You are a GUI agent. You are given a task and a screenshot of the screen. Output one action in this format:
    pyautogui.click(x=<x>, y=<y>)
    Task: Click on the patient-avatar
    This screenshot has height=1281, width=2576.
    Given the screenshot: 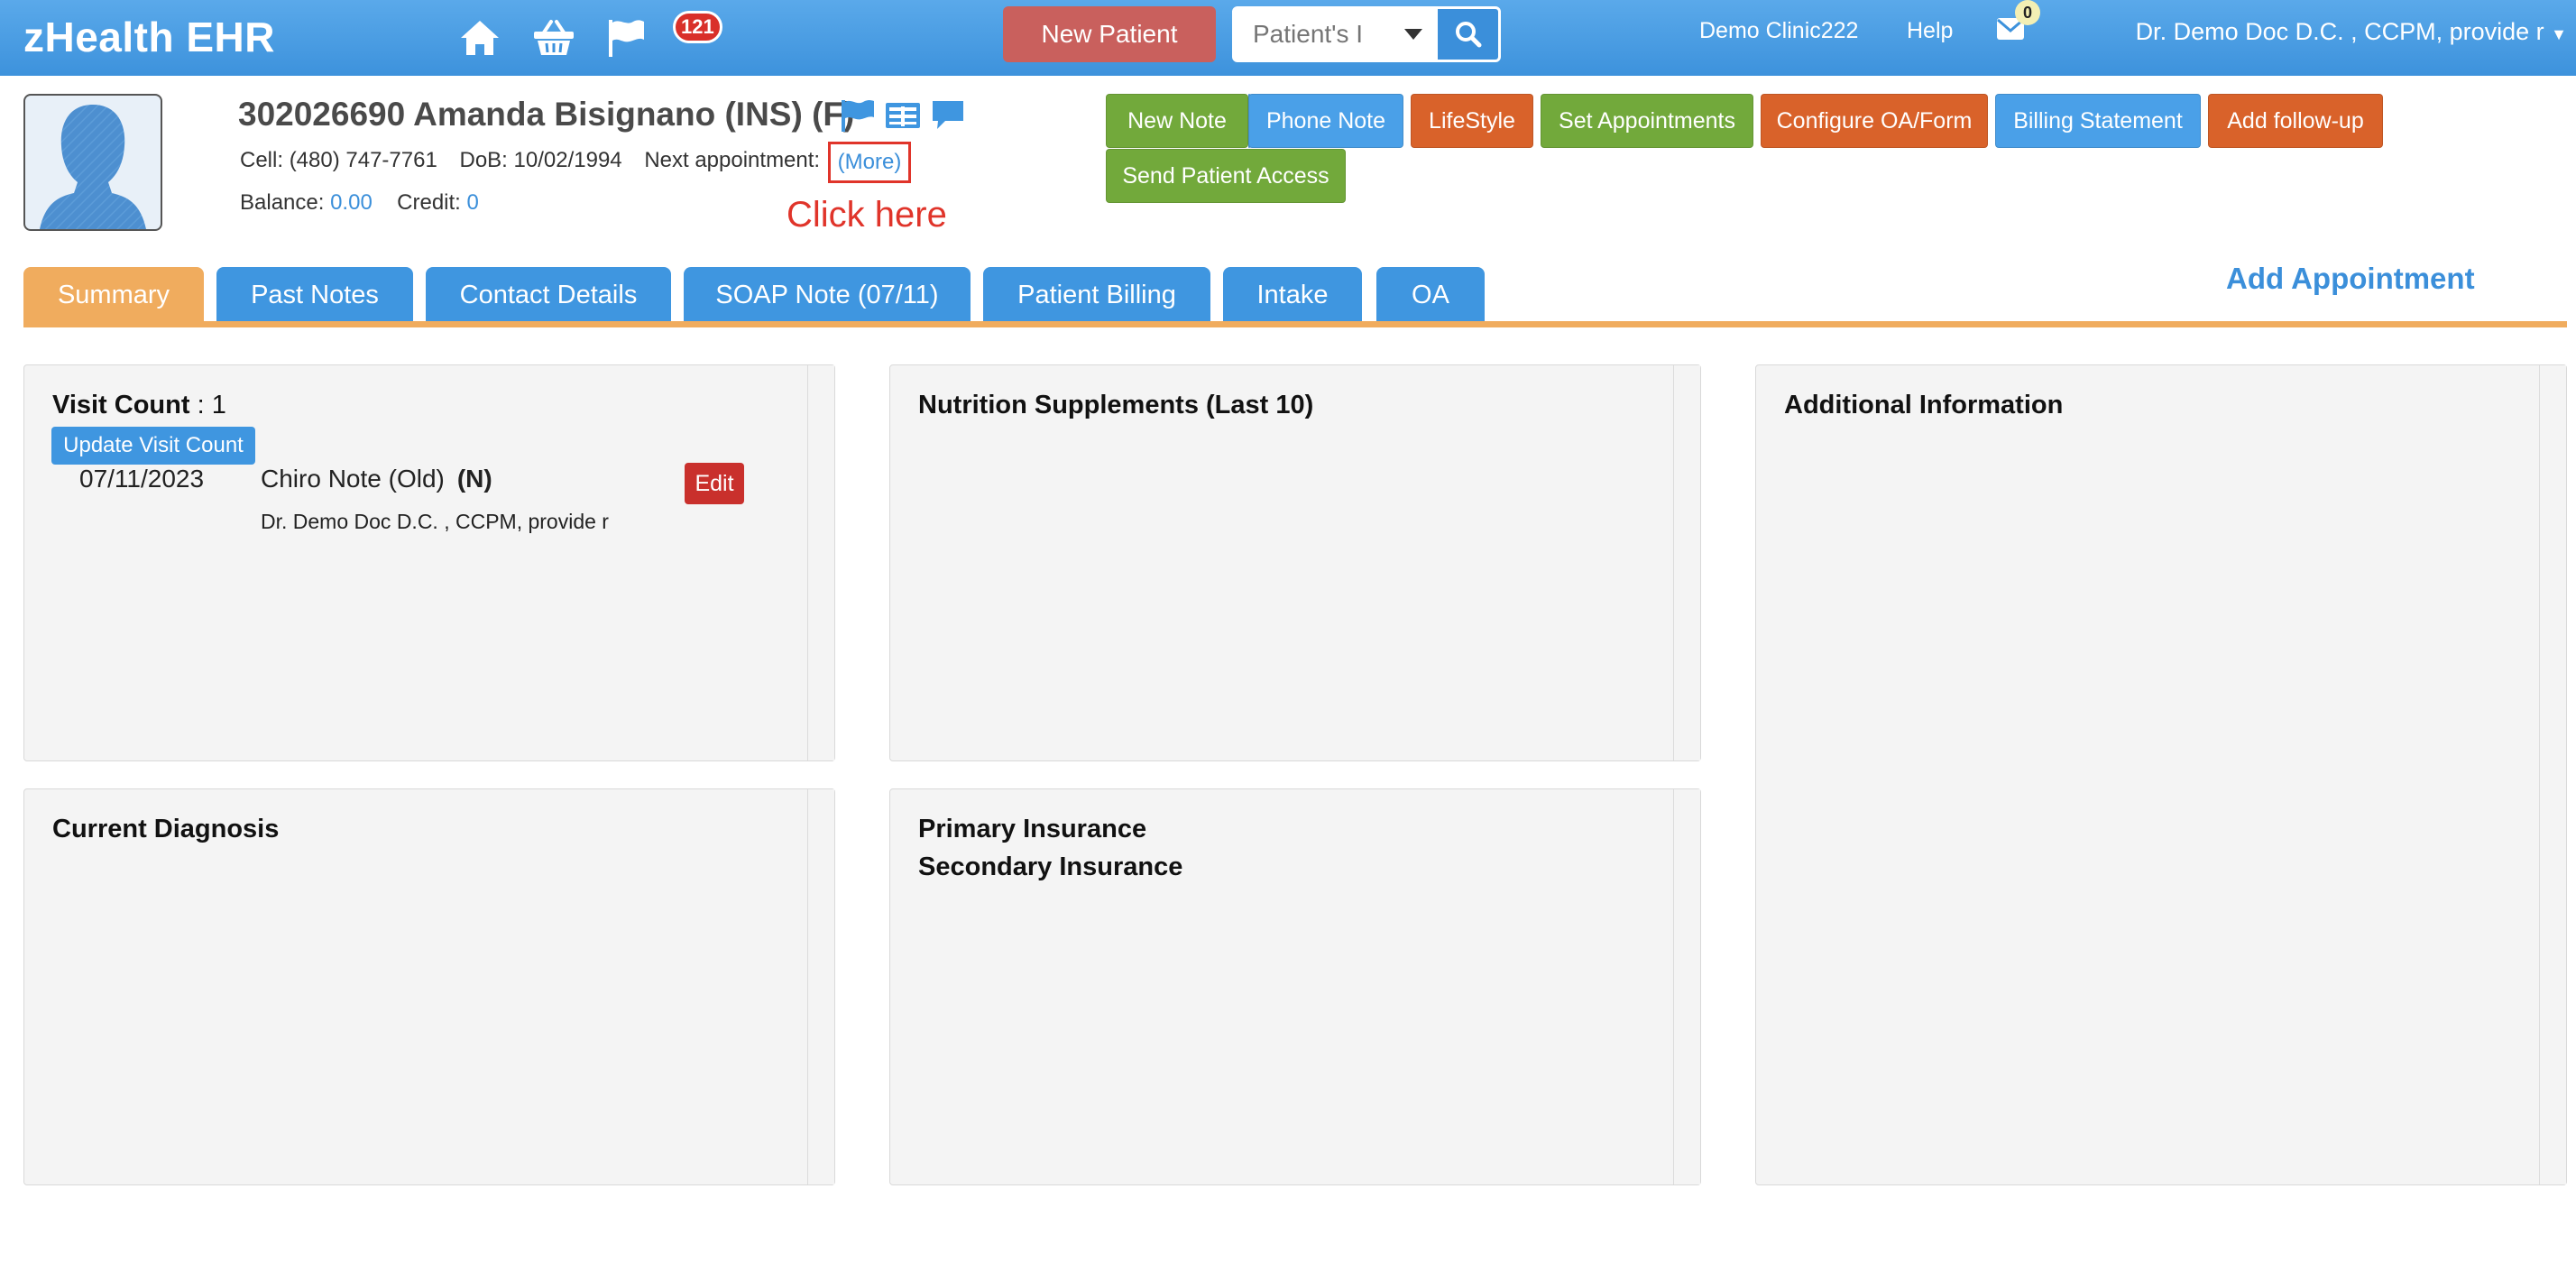 What is the action you would take?
    pyautogui.click(x=92, y=162)
    